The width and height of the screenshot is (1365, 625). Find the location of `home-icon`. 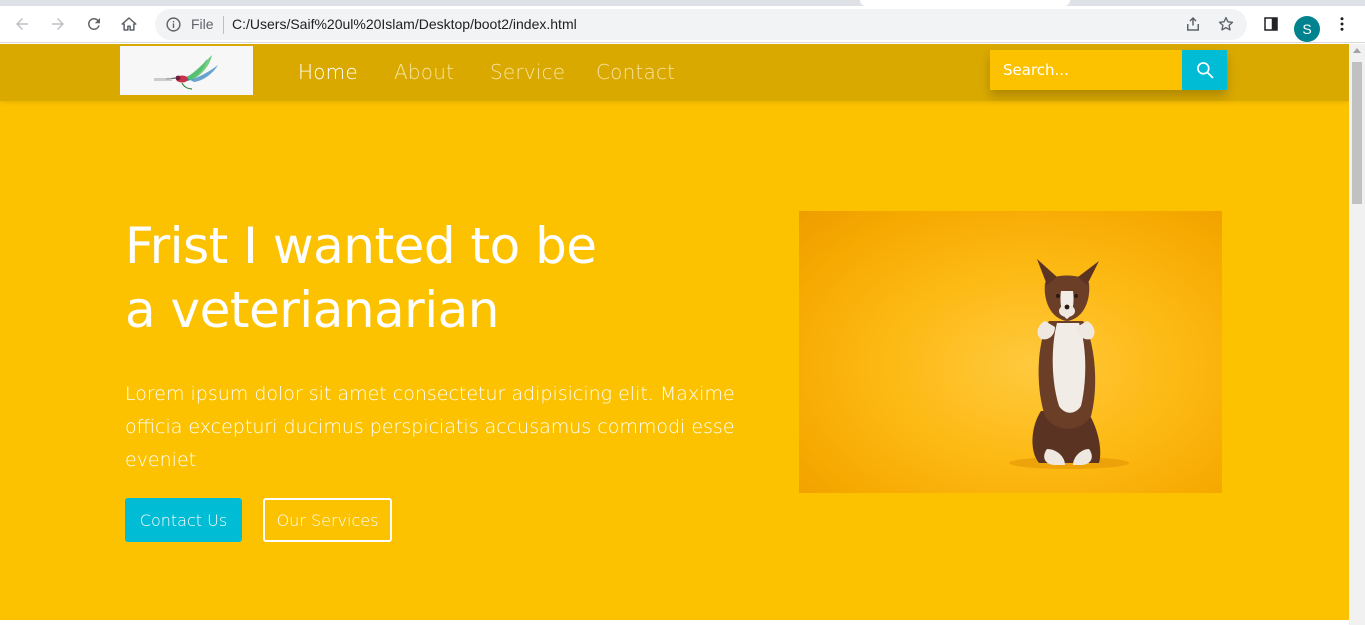

home-icon is located at coordinates (129, 24).